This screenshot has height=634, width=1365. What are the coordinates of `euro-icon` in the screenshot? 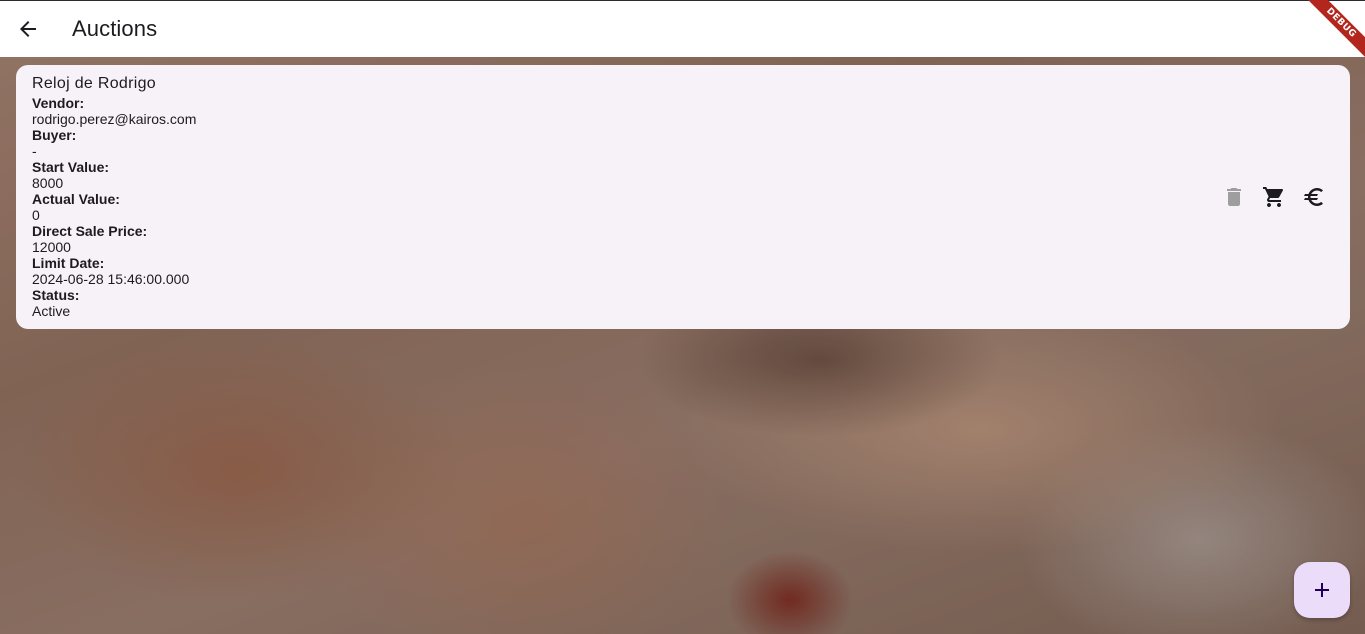 It's located at (1313, 197).